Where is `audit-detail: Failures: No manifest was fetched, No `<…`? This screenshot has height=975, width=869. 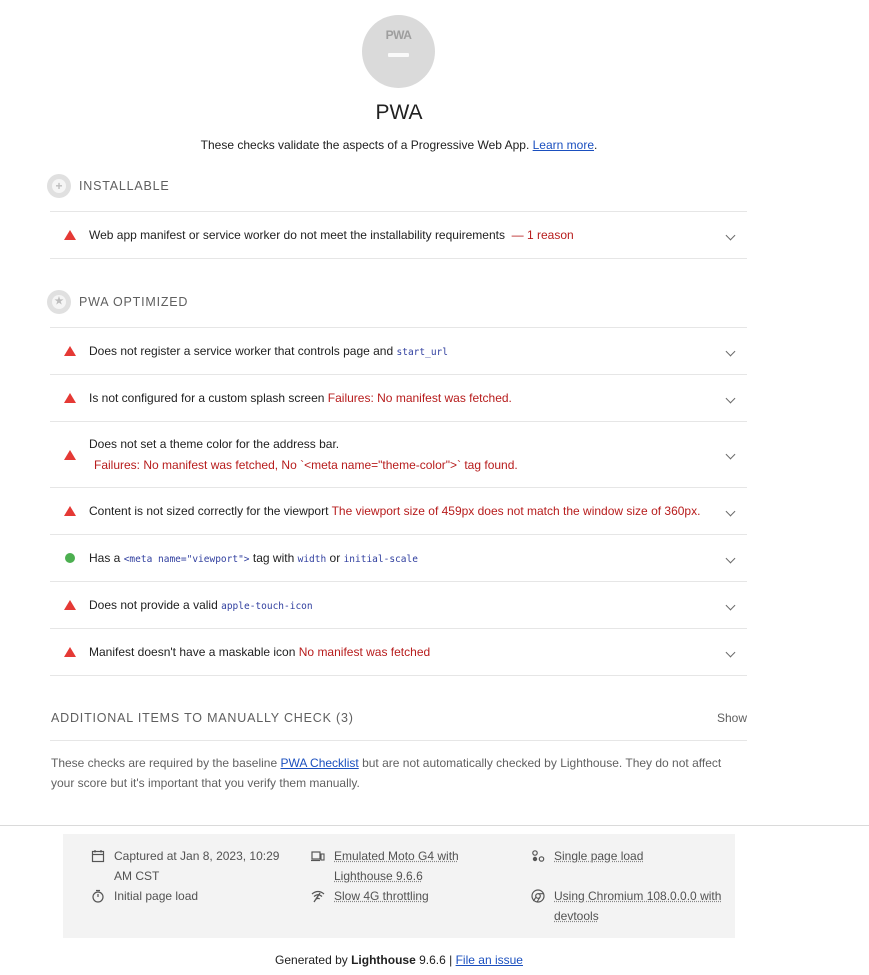 audit-detail: Failures: No manifest was fetched, No `<… is located at coordinates (306, 465).